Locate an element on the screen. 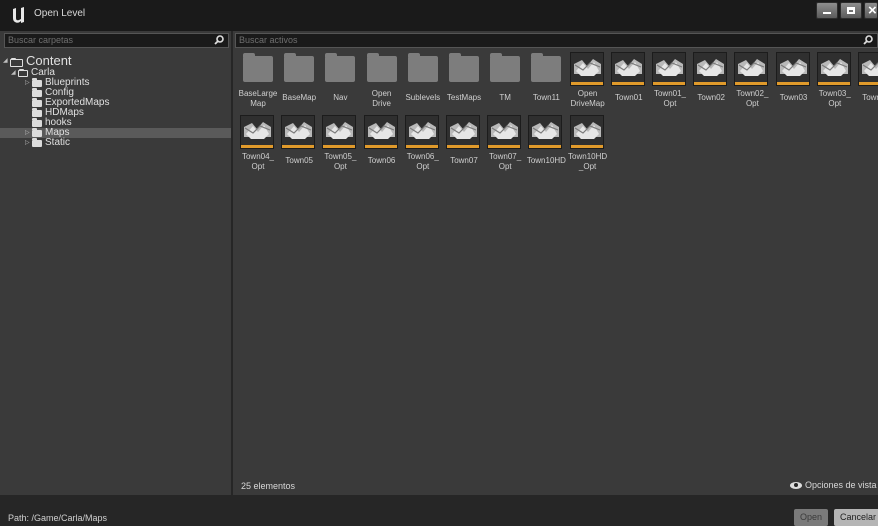  view-options-button: Opciones de vista is located at coordinates (833, 485).